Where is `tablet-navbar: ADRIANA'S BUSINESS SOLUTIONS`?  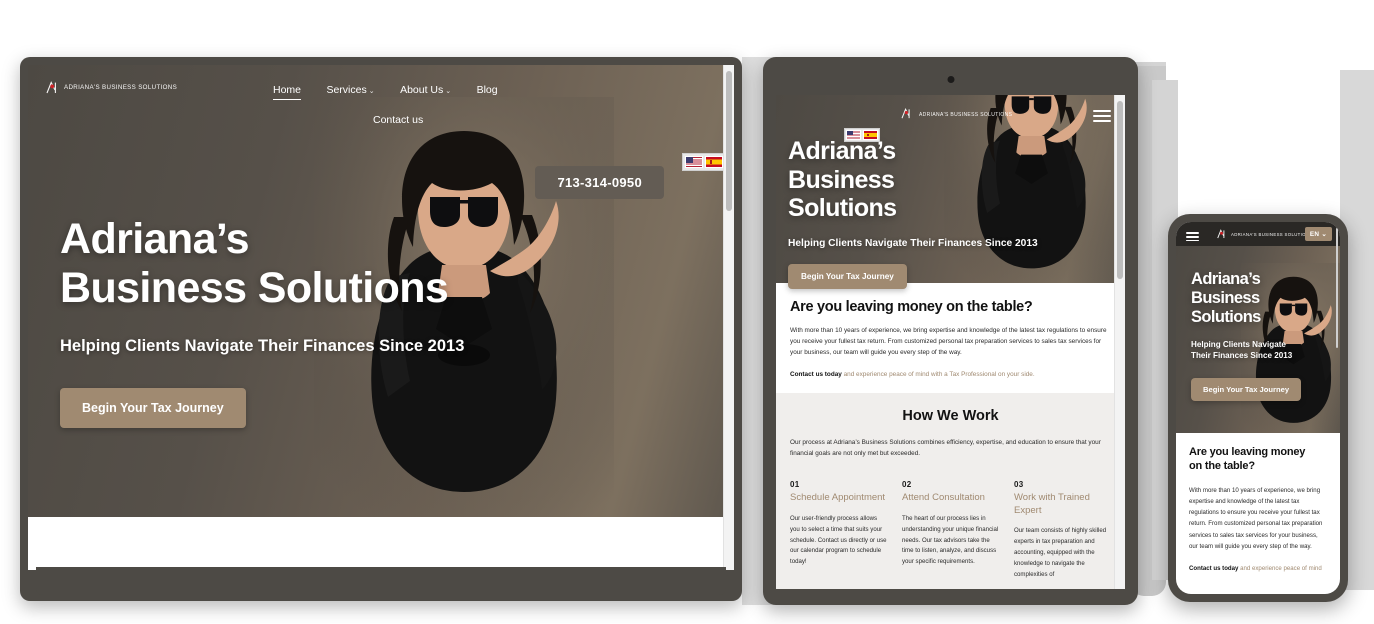 tablet-navbar: ADRIANA'S BUSINESS SOLUTIONS is located at coordinates (950, 117).